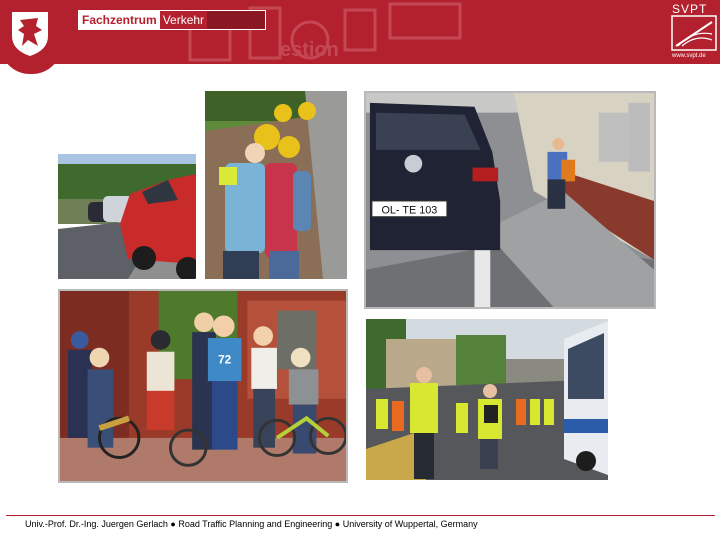  What do you see at coordinates (276, 185) in the screenshot?
I see `children-reading-map-photo` at bounding box center [276, 185].